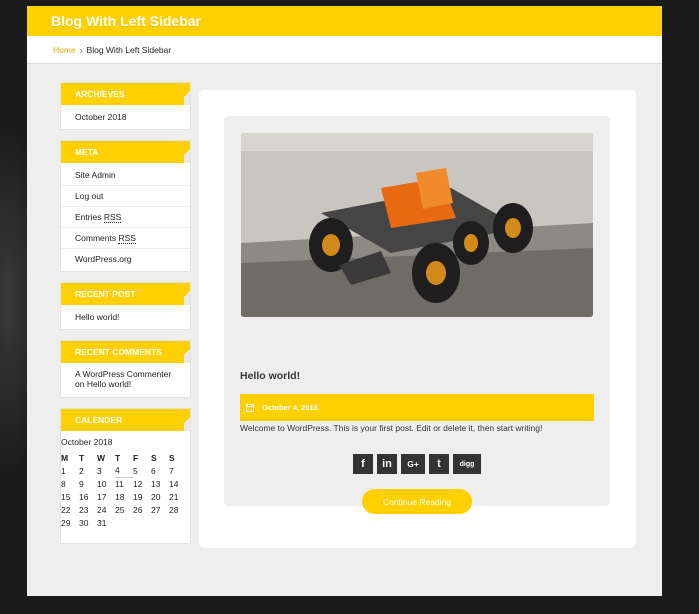 This screenshot has width=699, height=614. What do you see at coordinates (290, 407) in the screenshot?
I see `post-date: October 4, 2018` at bounding box center [290, 407].